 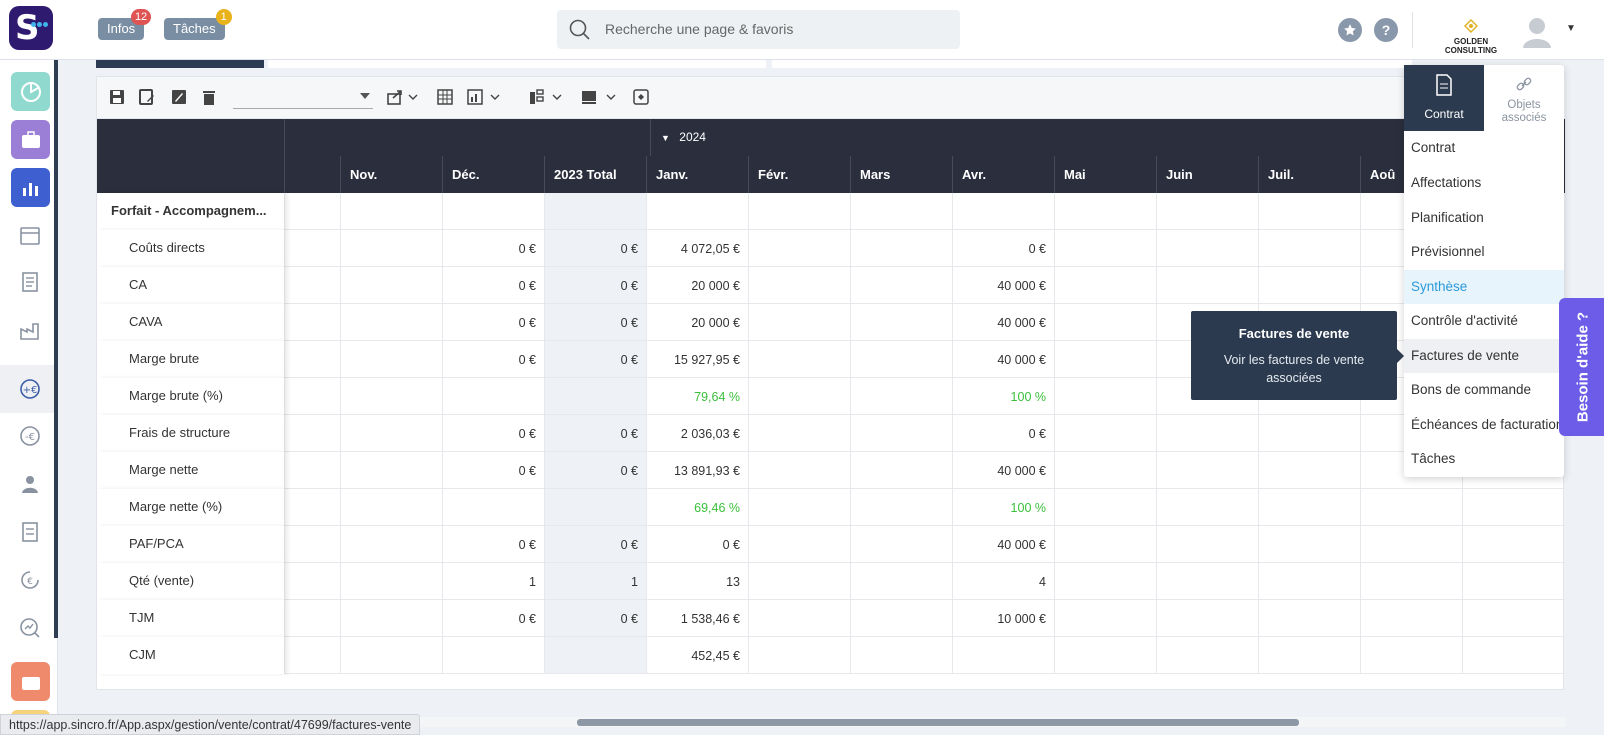 I want to click on table-cell: 2 036,03 €, so click(x=697, y=433).